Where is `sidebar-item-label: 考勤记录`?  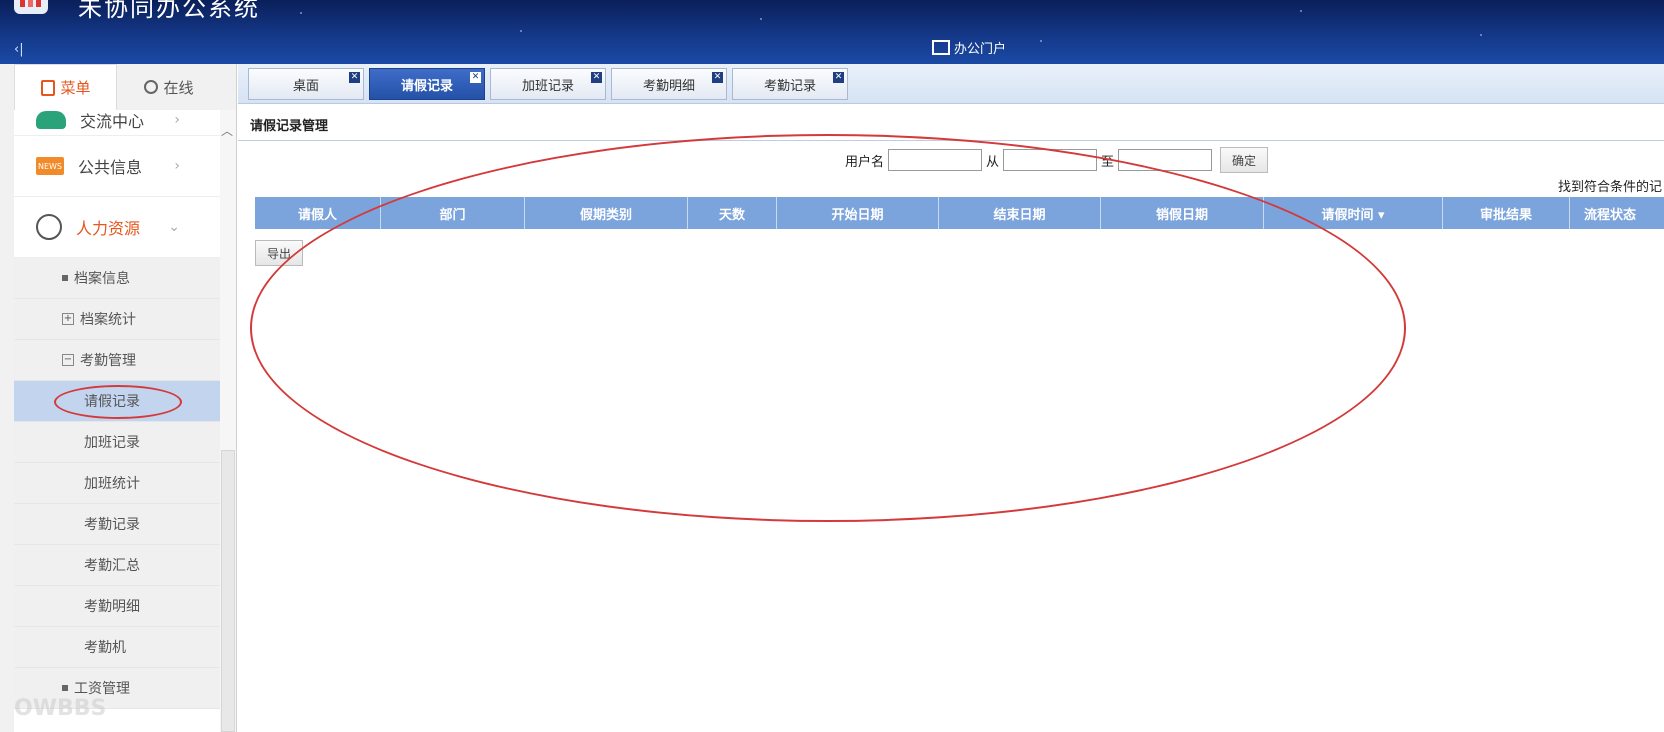
sidebar-item-label: 考勤记录 is located at coordinates (112, 525).